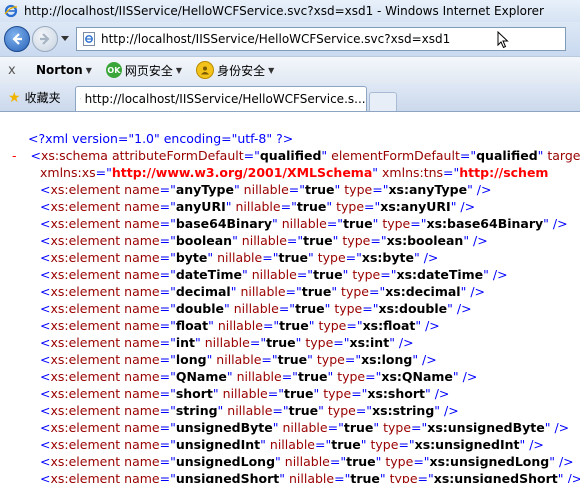 The image size is (580, 483). Describe the element at coordinates (241, 70) in the screenshot. I see `identity-safety-label: 身份安全` at that location.